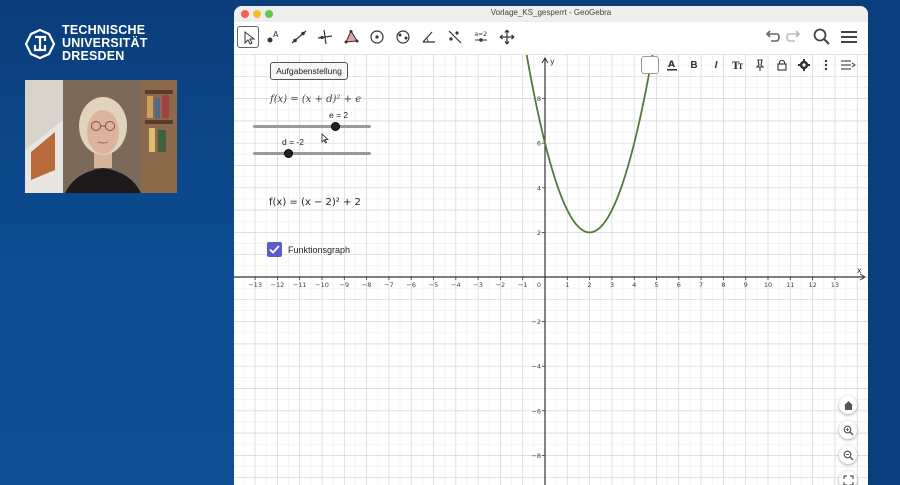 The height and width of the screenshot is (485, 900). What do you see at coordinates (335, 126) in the screenshot?
I see `slider-e-knob` at bounding box center [335, 126].